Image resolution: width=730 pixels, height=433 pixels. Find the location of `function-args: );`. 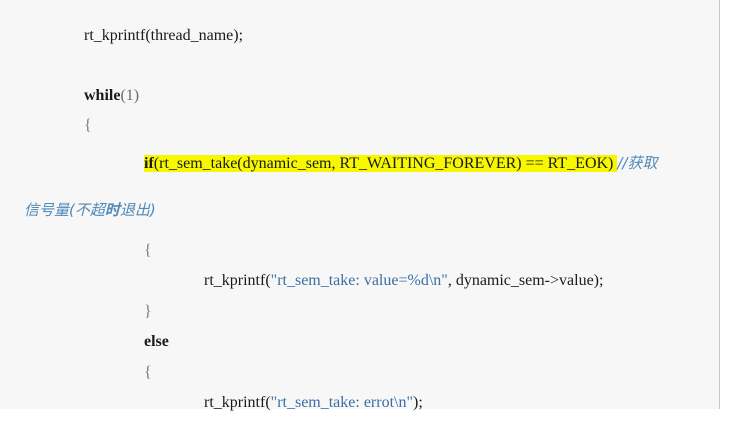

function-args: ); is located at coordinates (418, 402).